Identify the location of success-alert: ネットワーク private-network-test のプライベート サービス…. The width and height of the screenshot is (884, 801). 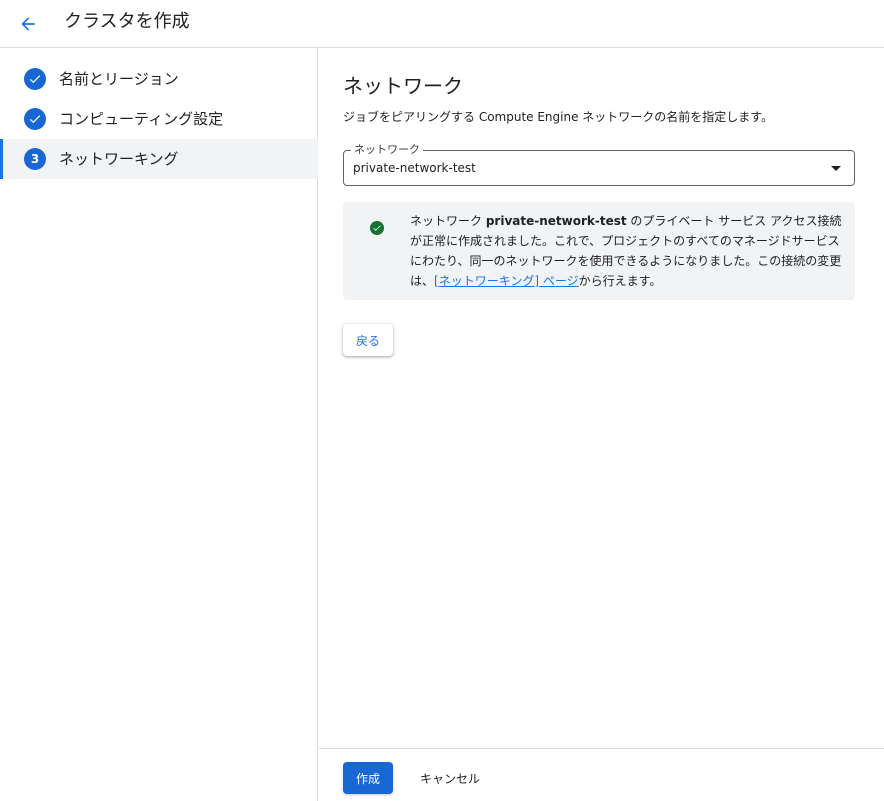
(599, 251).